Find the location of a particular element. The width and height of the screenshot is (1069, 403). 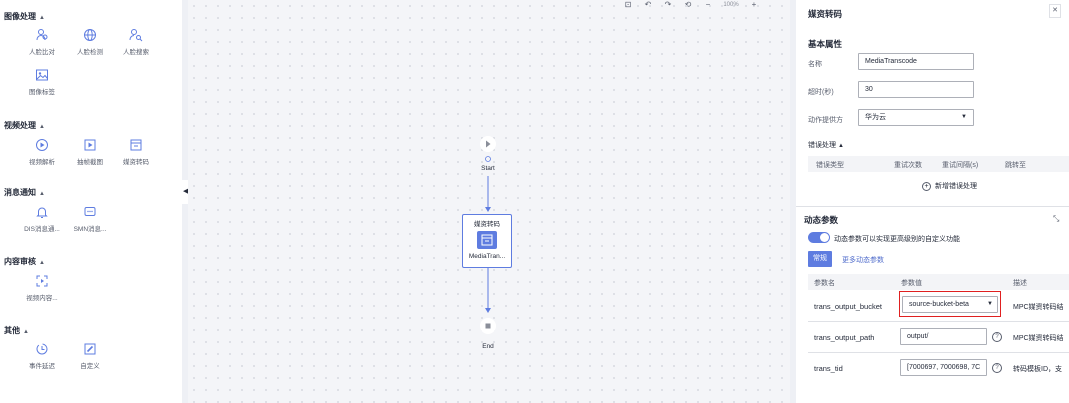

scan-icon is located at coordinates (42, 281).